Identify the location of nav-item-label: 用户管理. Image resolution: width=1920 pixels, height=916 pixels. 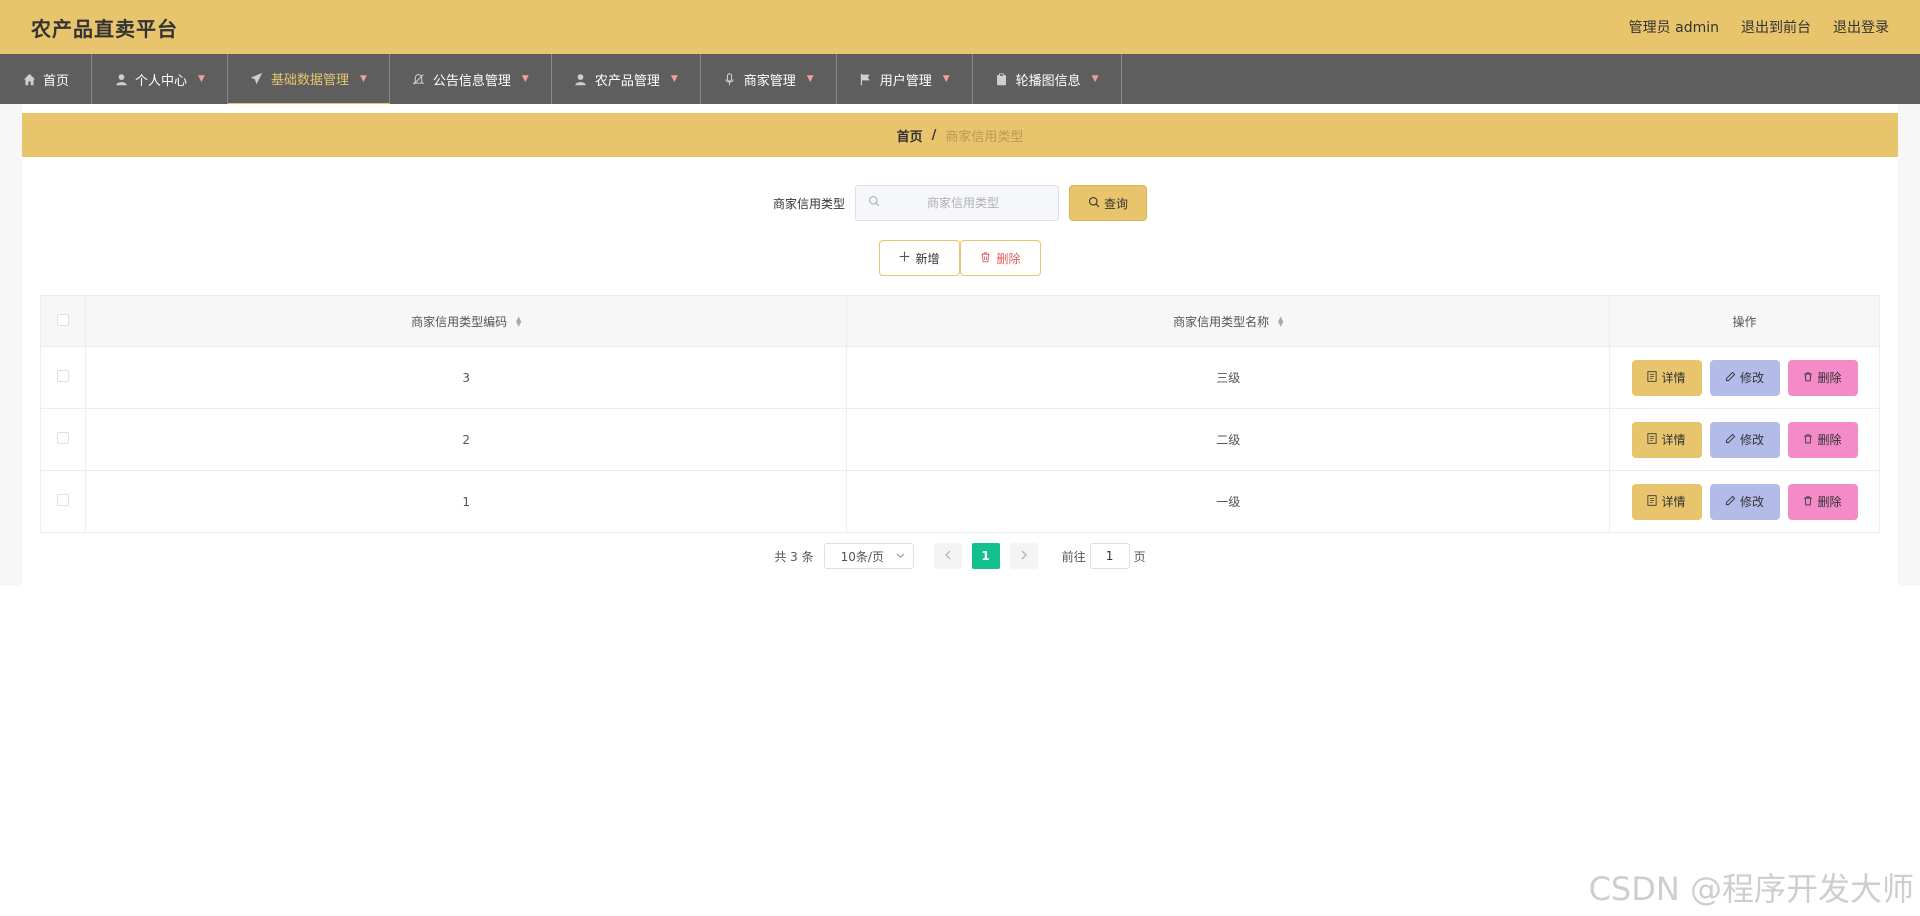
(905, 81).